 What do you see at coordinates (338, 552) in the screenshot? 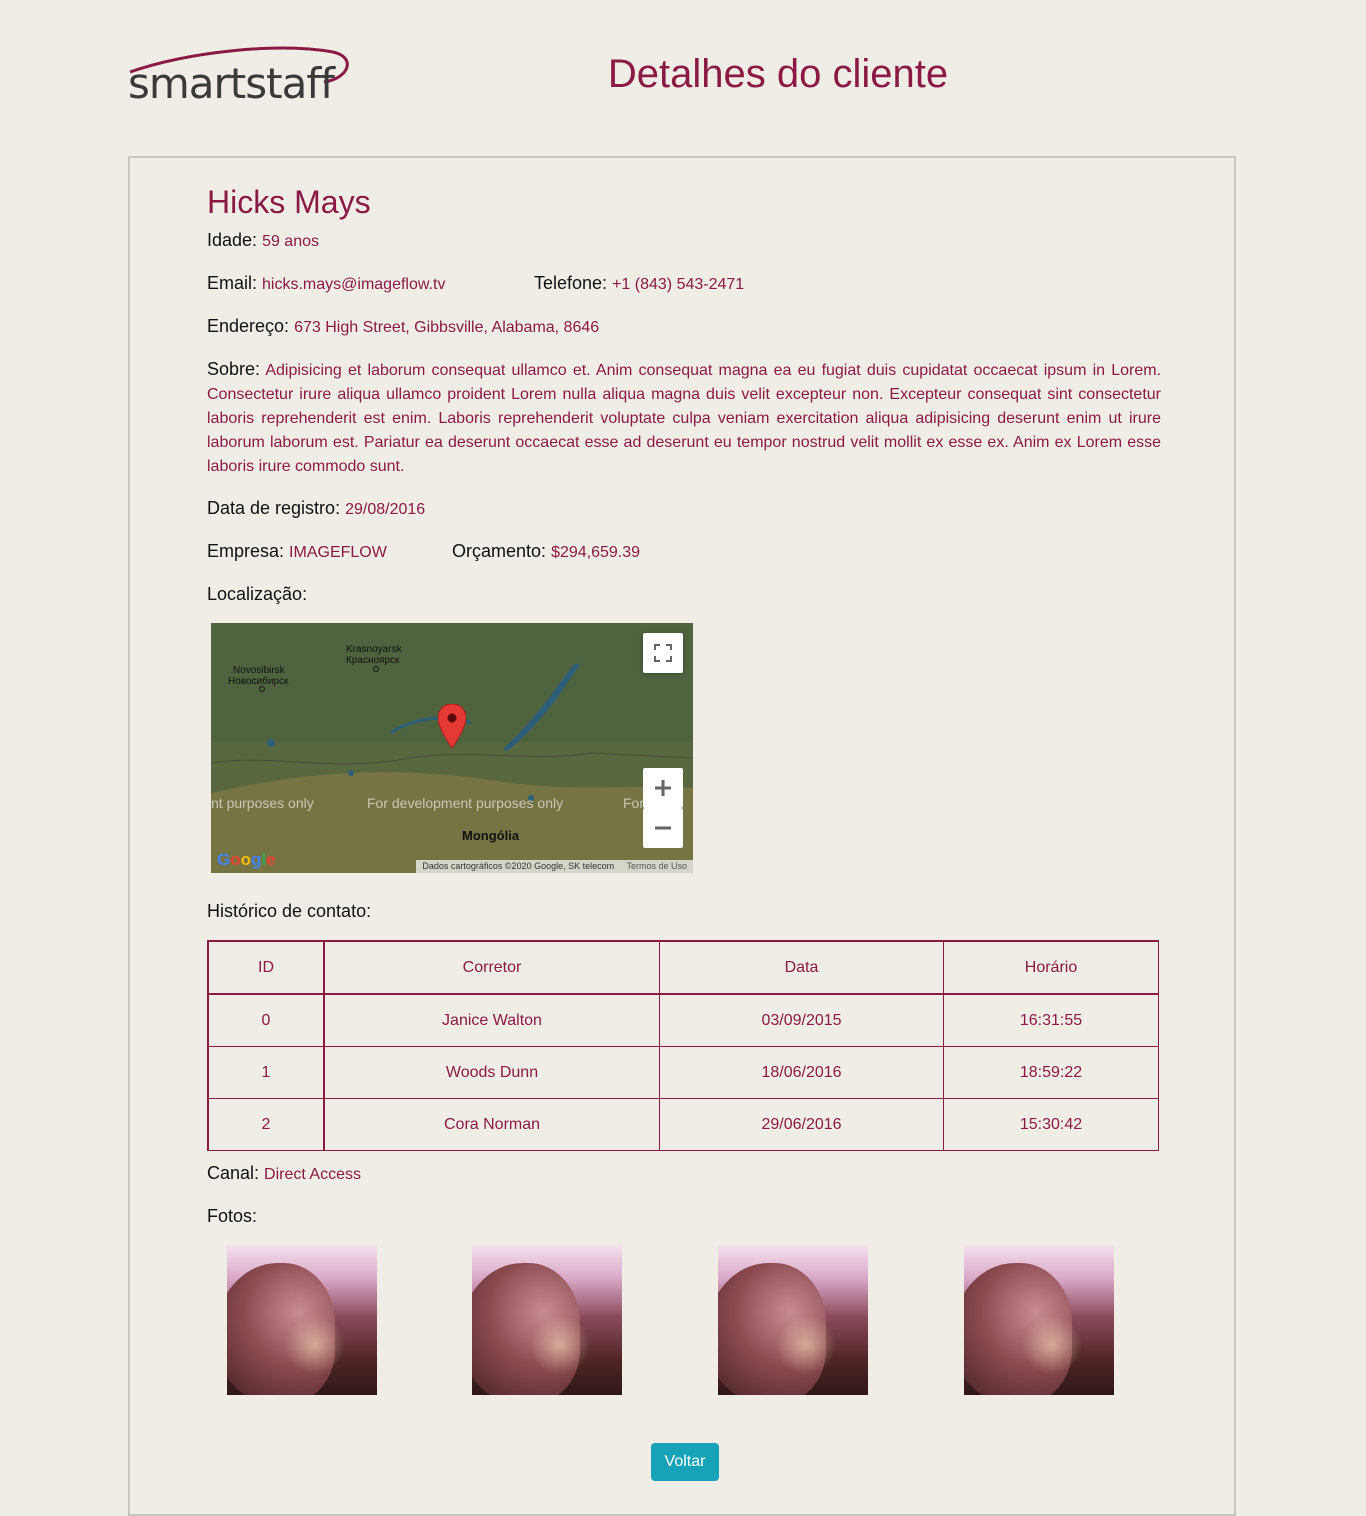
I see `company-value: IMAGEFLOW` at bounding box center [338, 552].